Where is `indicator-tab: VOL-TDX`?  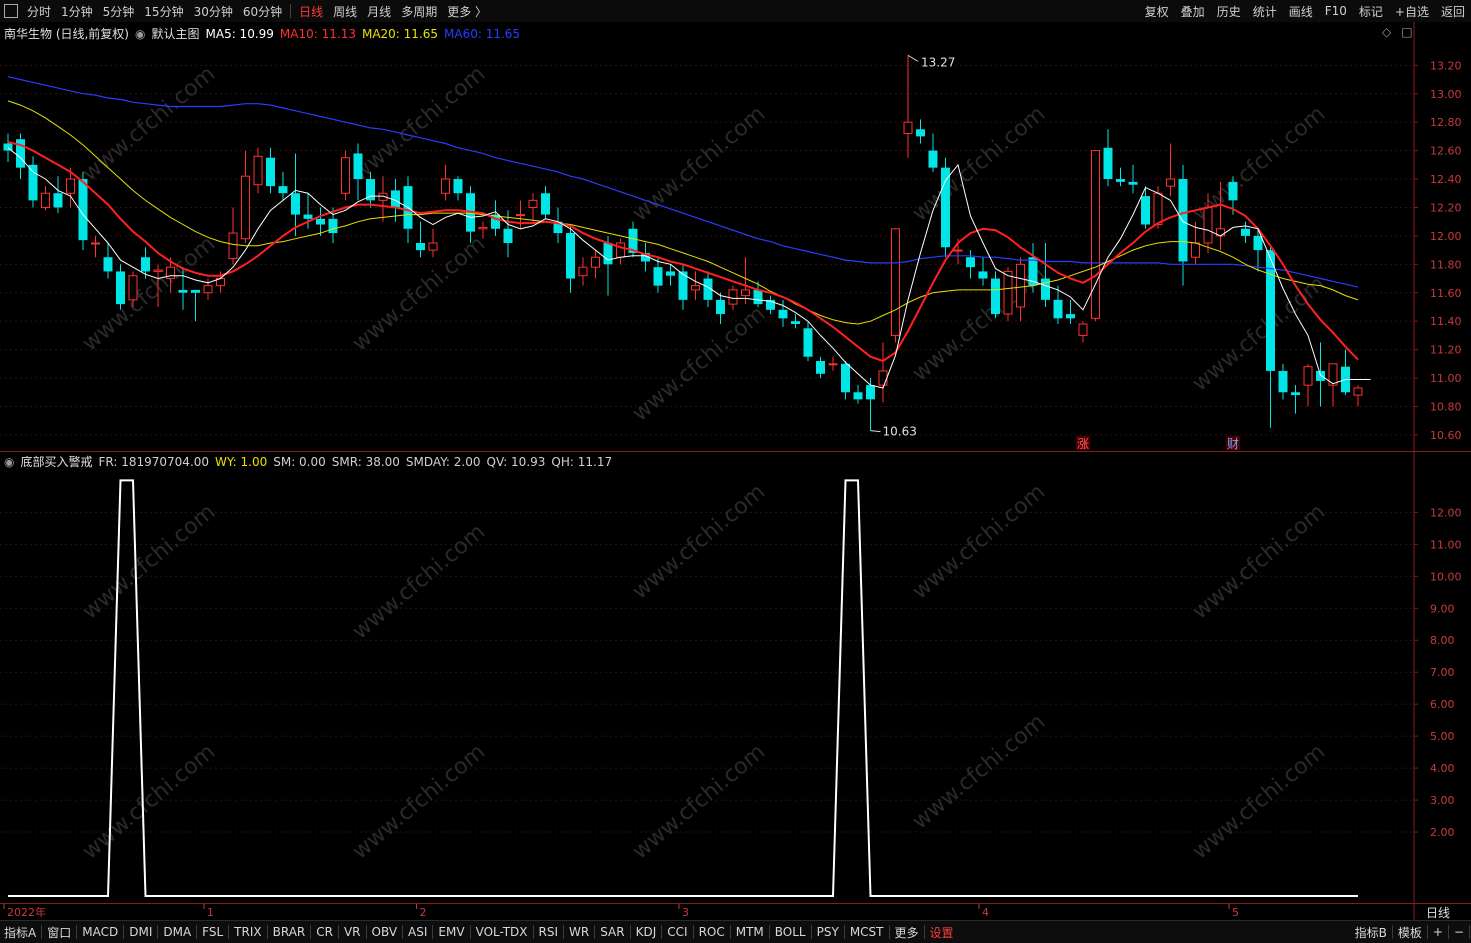 indicator-tab: VOL-TDX is located at coordinates (502, 932).